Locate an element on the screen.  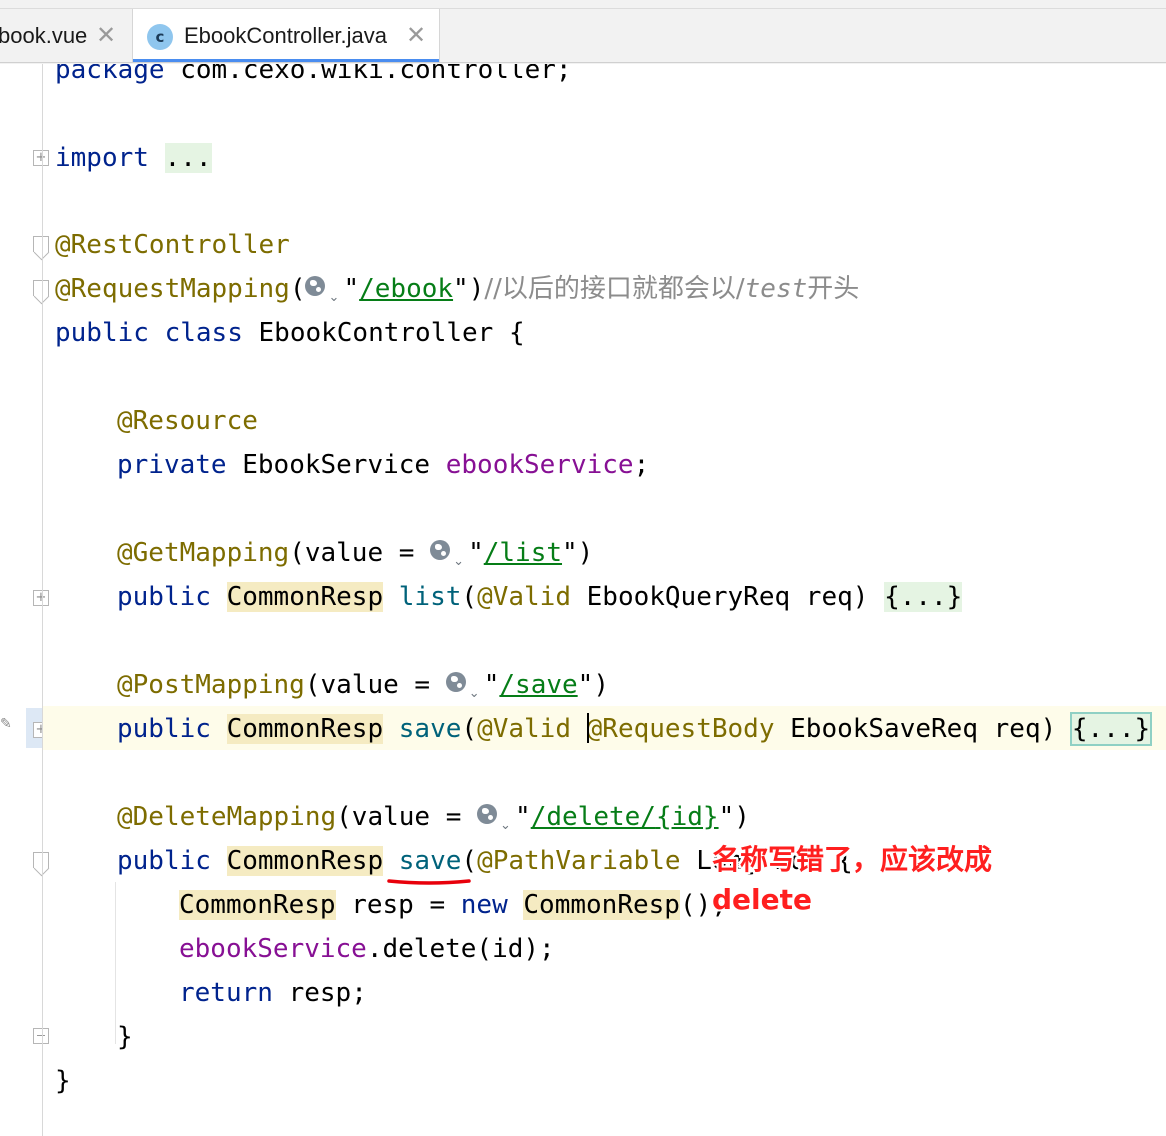
code-line-package: package com.cexo.wiki.controller; is located at coordinates (313, 74).